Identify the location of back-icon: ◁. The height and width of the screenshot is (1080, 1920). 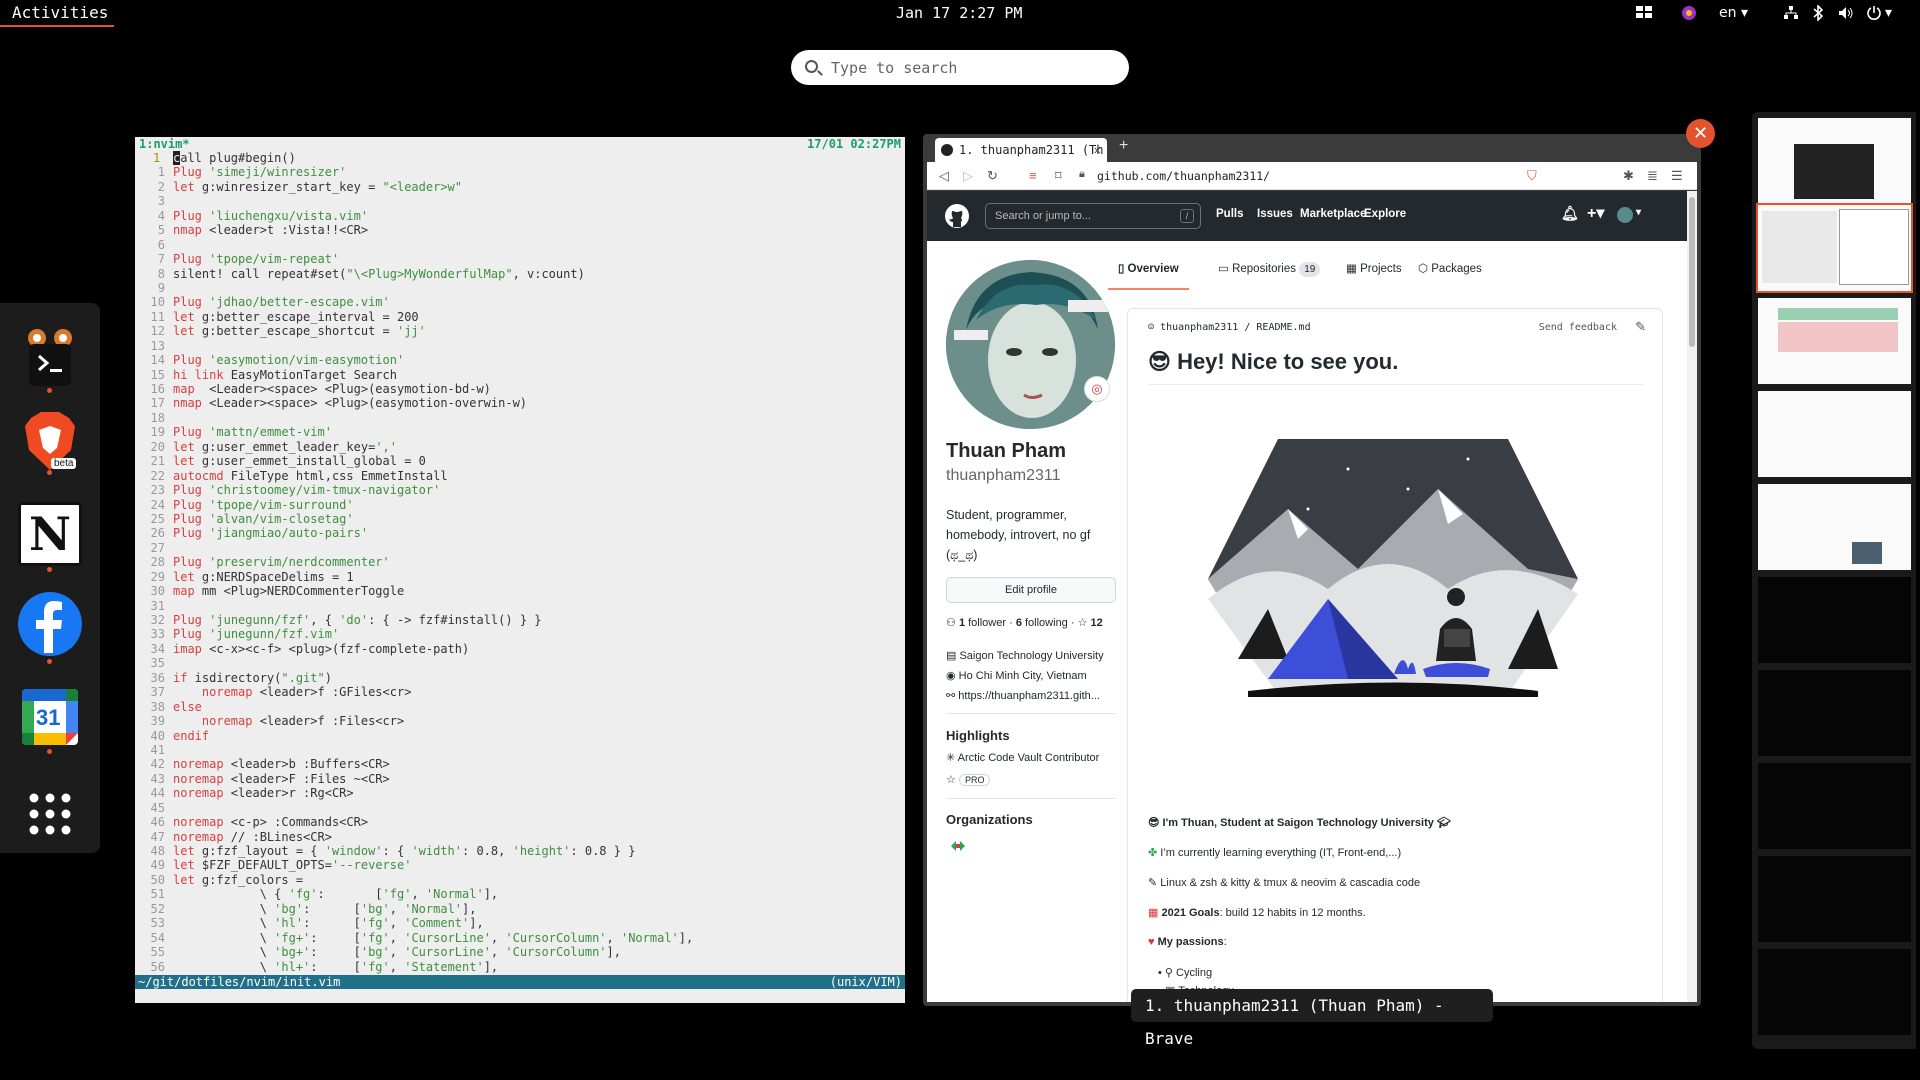
(944, 176).